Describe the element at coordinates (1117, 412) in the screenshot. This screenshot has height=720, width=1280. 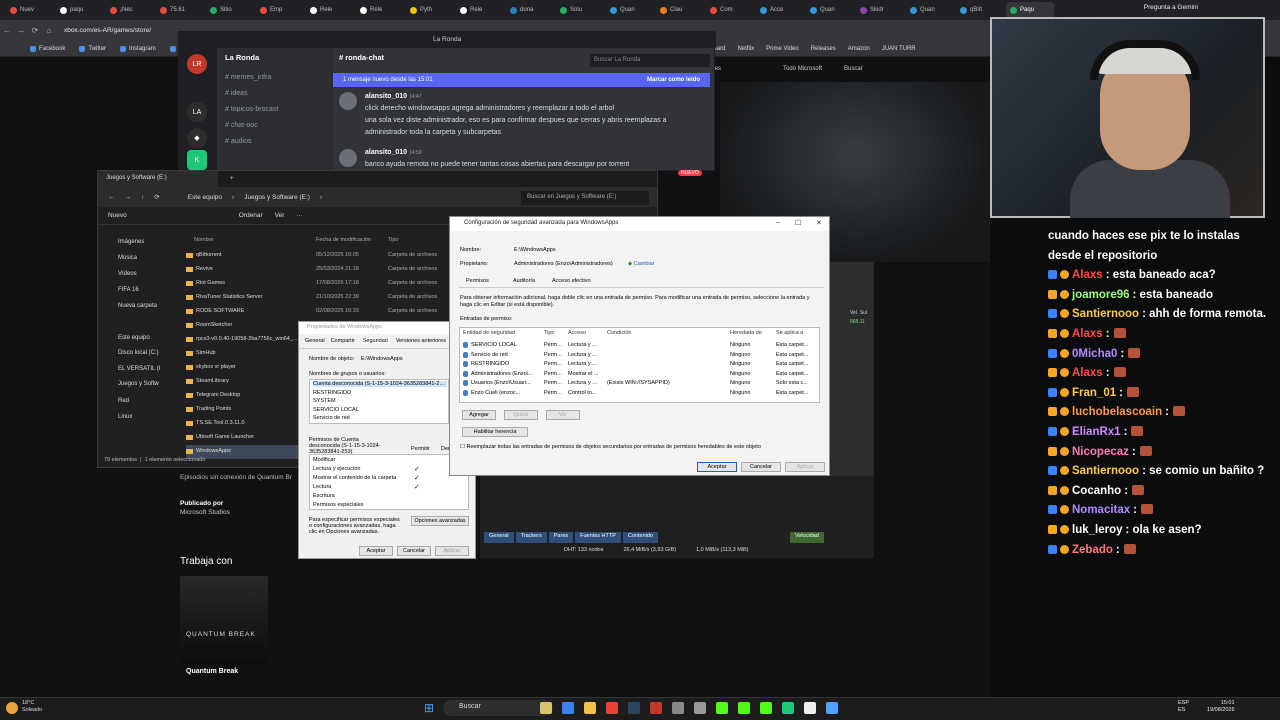
I see `chat-username: luchobelascoain` at that location.